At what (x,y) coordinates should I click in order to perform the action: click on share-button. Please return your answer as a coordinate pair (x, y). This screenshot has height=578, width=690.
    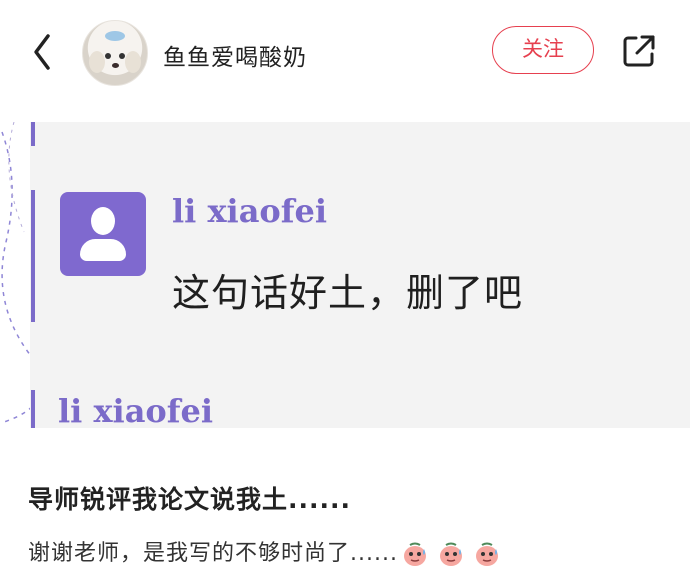
    Looking at the image, I should click on (639, 51).